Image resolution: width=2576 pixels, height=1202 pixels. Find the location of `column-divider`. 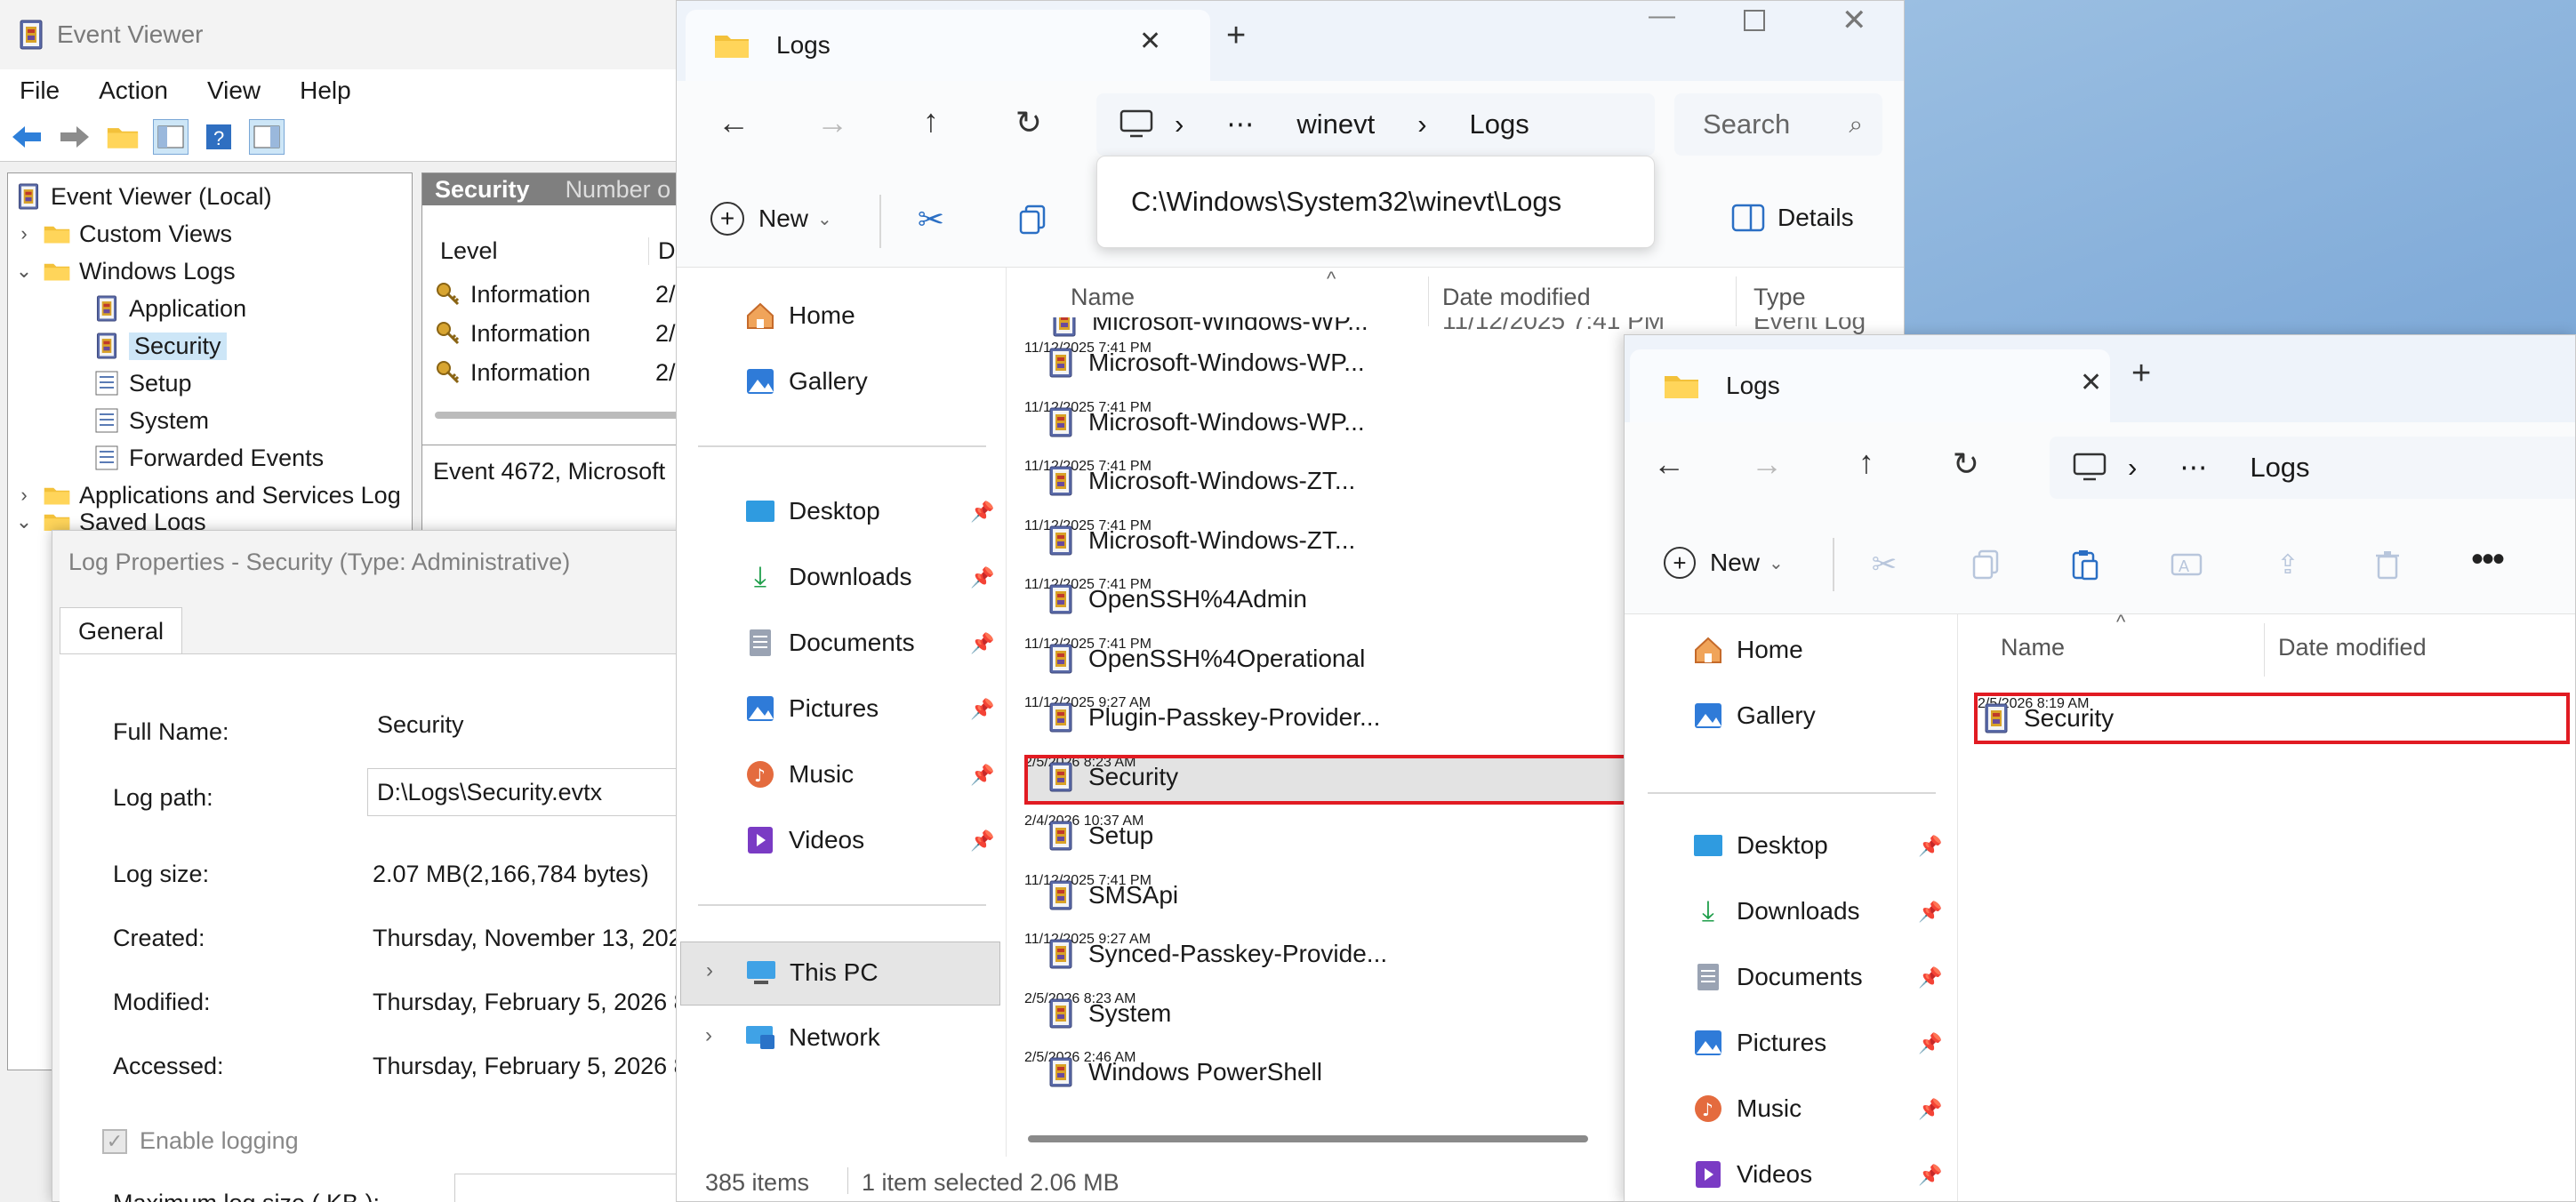

column-divider is located at coordinates (2264, 650).